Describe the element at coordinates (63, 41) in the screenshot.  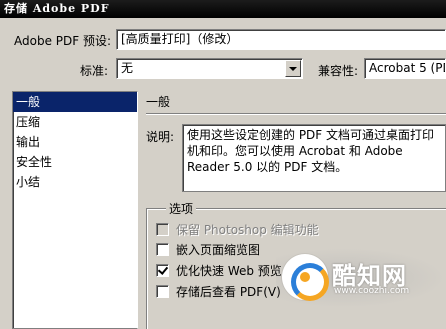
I see `preset-label: Adobe PDF 预设:` at that location.